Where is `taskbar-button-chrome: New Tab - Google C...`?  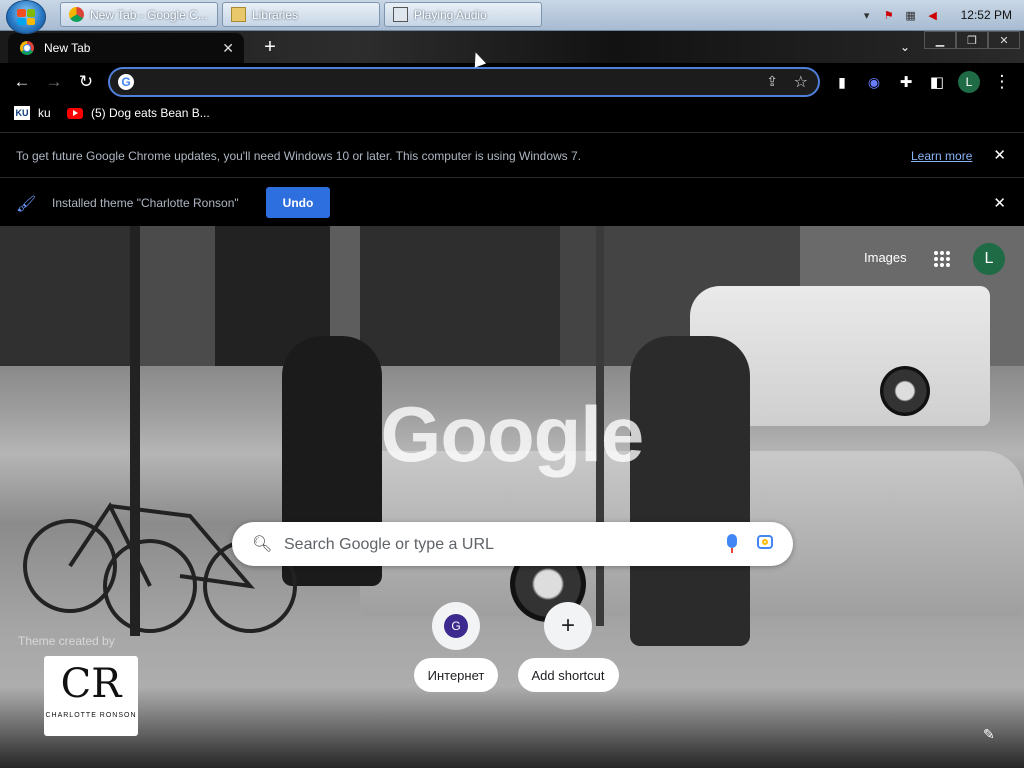
taskbar-button-chrome: New Tab - Google C... is located at coordinates (139, 14).